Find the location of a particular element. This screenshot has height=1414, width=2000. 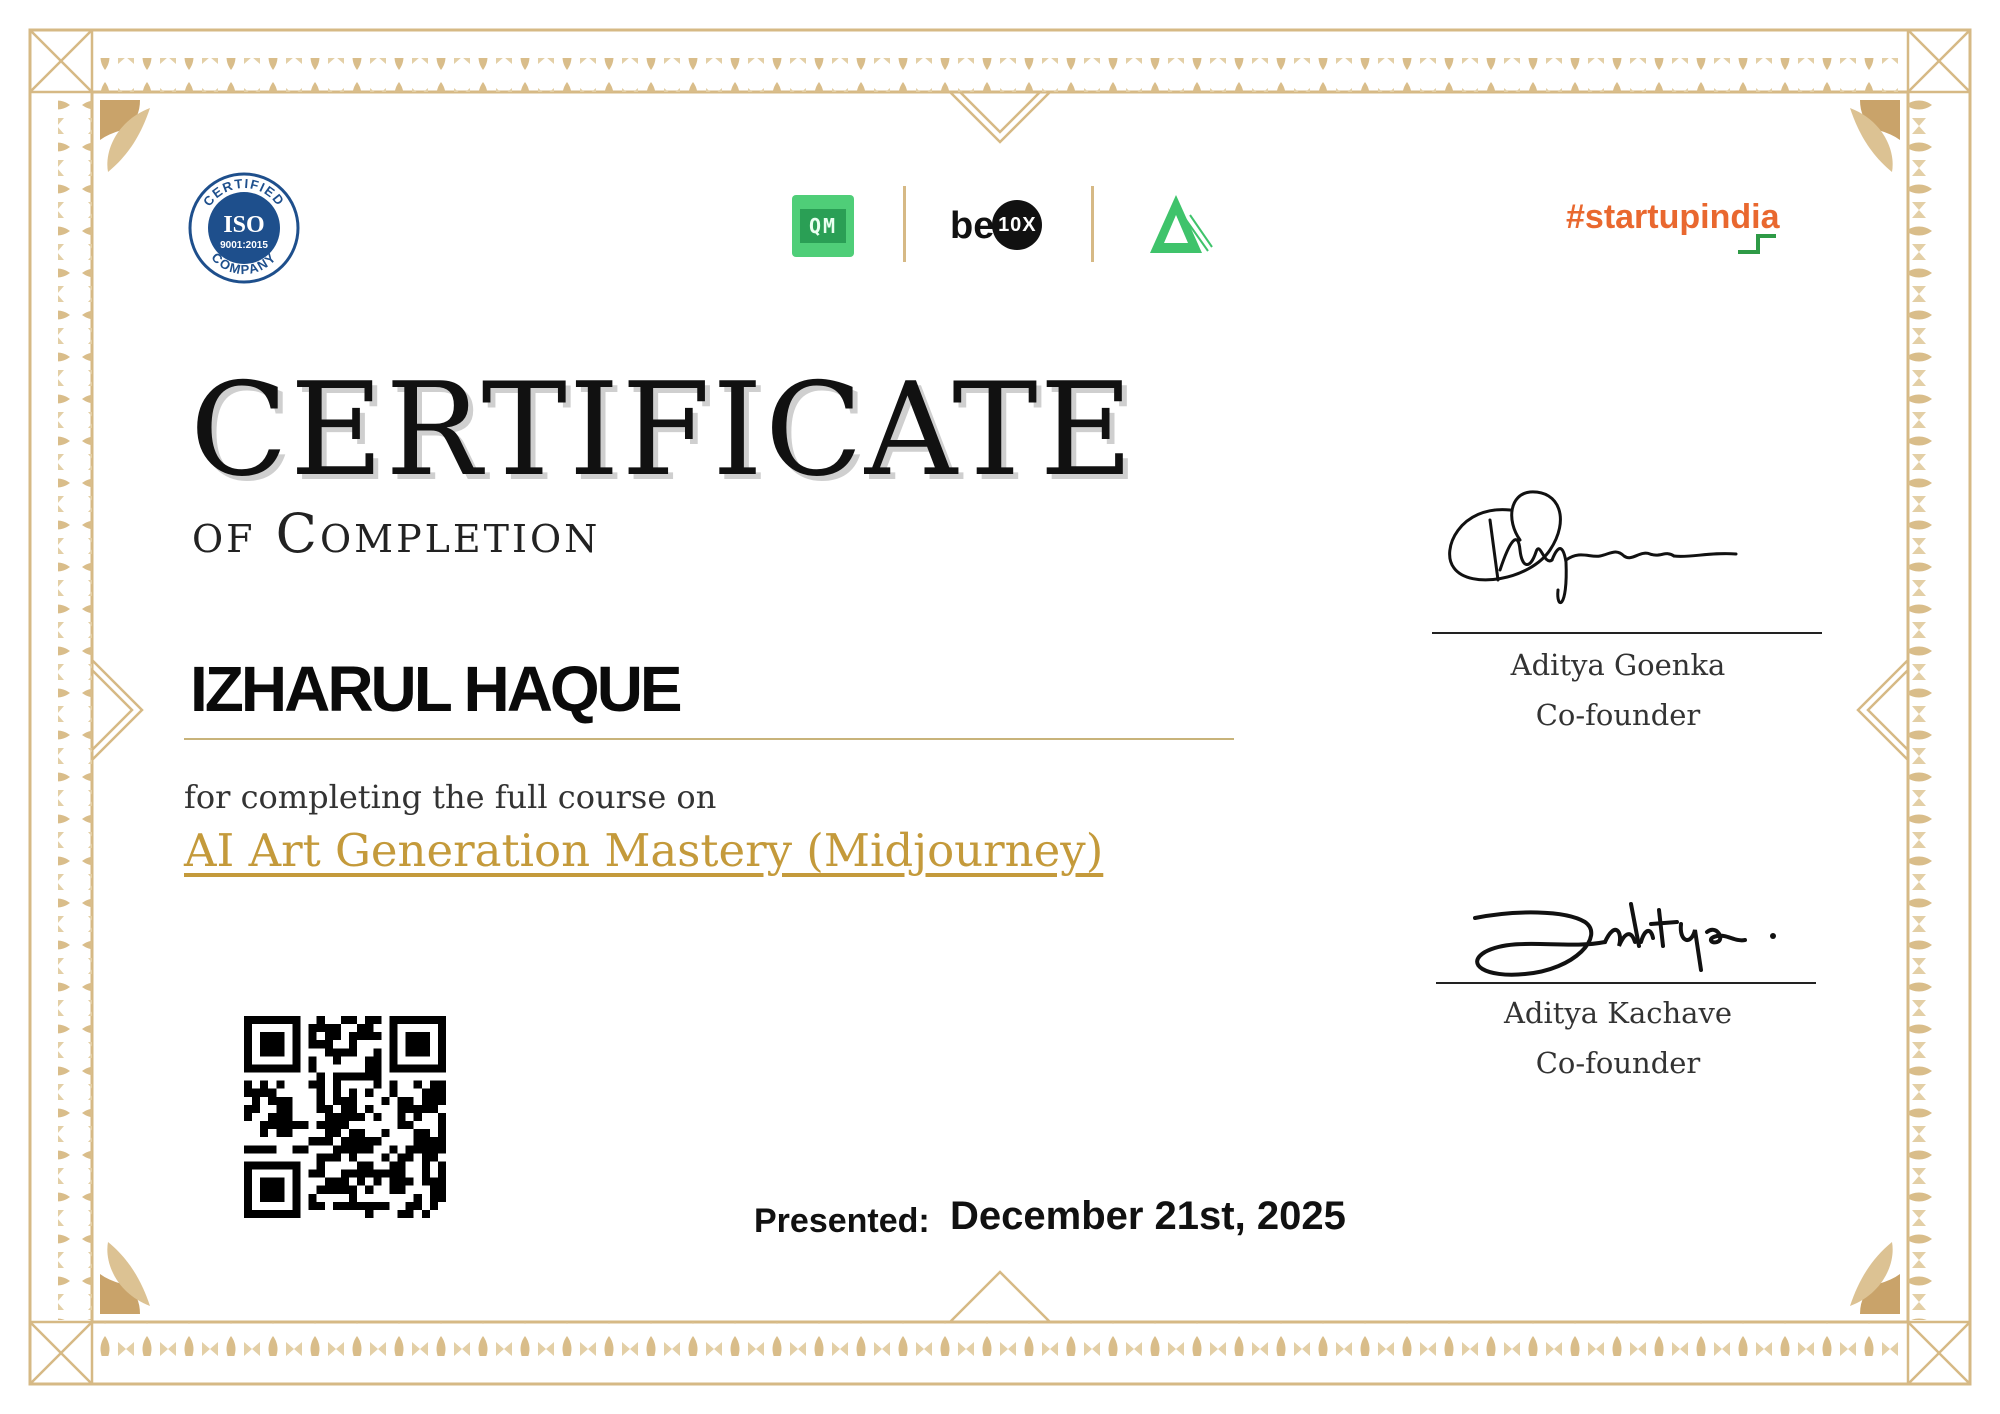

presented-date: December 21st, 2025 is located at coordinates (1148, 1216).